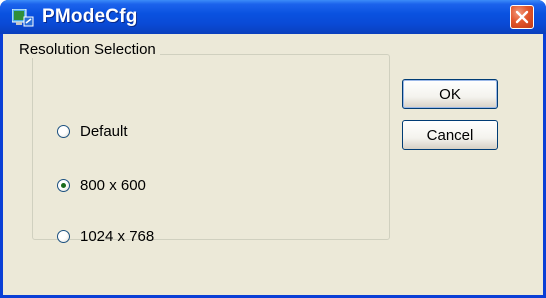 This screenshot has width=546, height=298. Describe the element at coordinates (113, 185) in the screenshot. I see `radio-label: 800 x 600` at that location.